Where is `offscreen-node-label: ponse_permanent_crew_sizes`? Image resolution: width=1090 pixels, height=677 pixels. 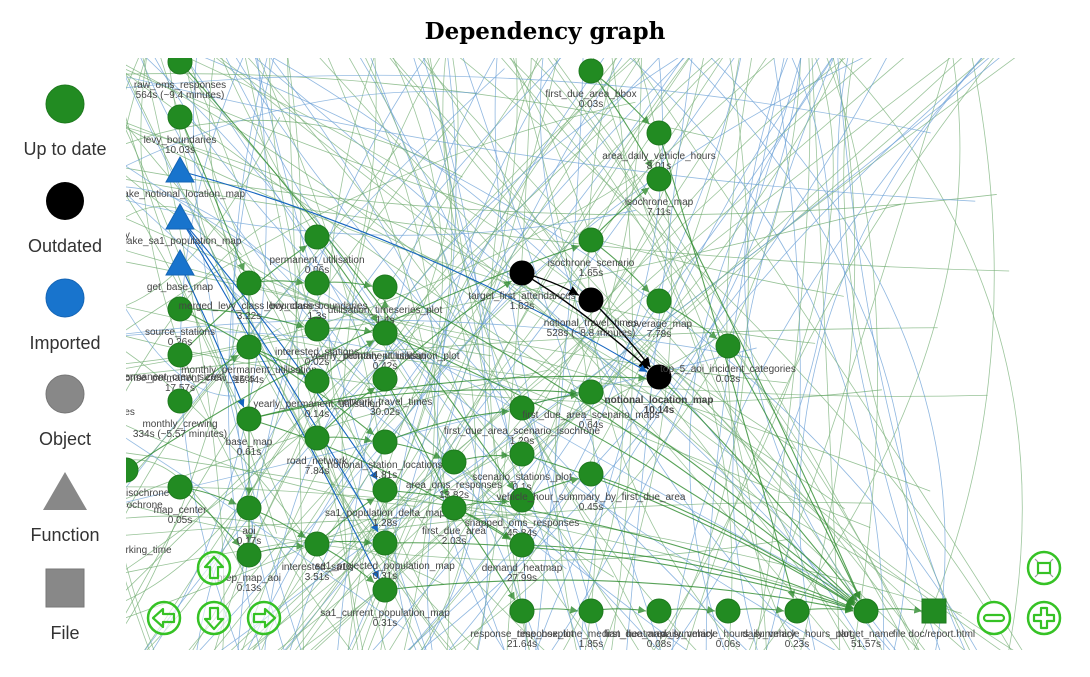 offscreen-node-label: ponse_permanent_crew_sizes is located at coordinates (174, 377).